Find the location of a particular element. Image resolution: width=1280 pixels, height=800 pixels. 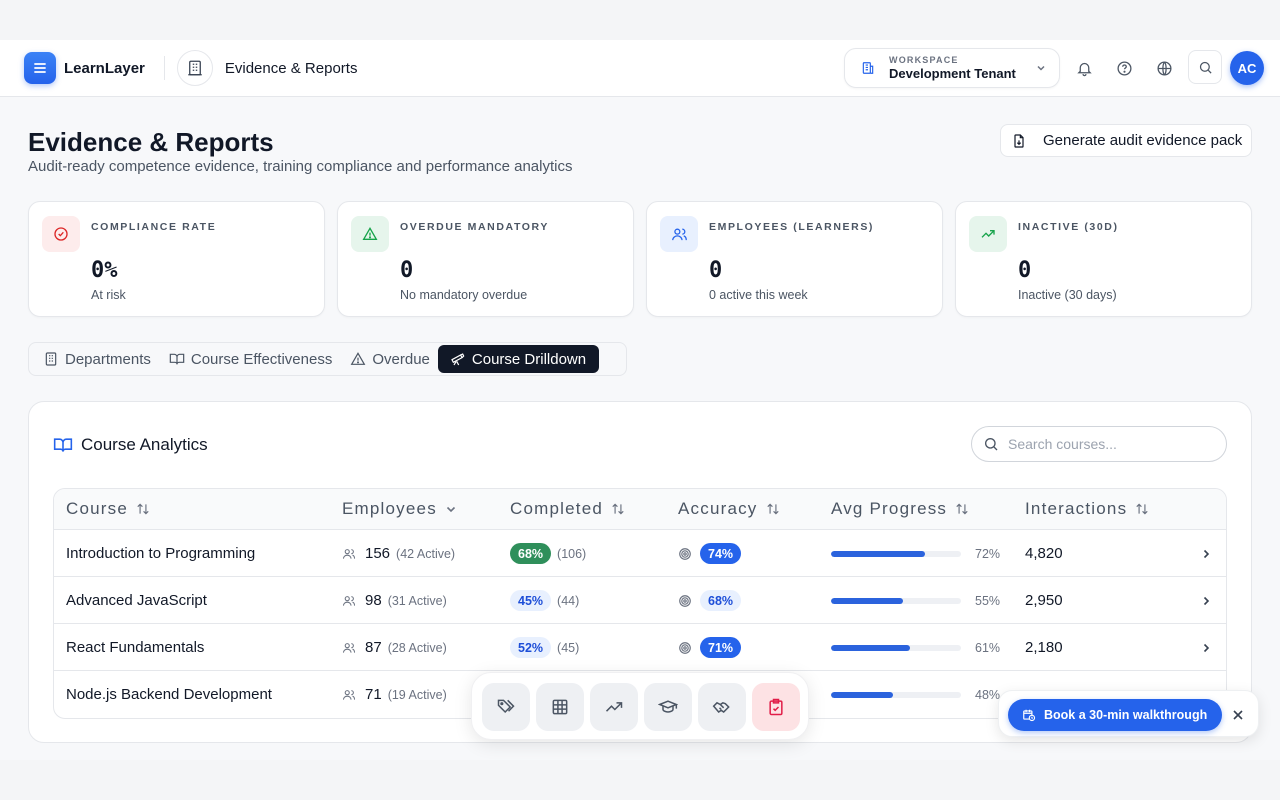

column-header-completed: Completed is located at coordinates (567, 509).